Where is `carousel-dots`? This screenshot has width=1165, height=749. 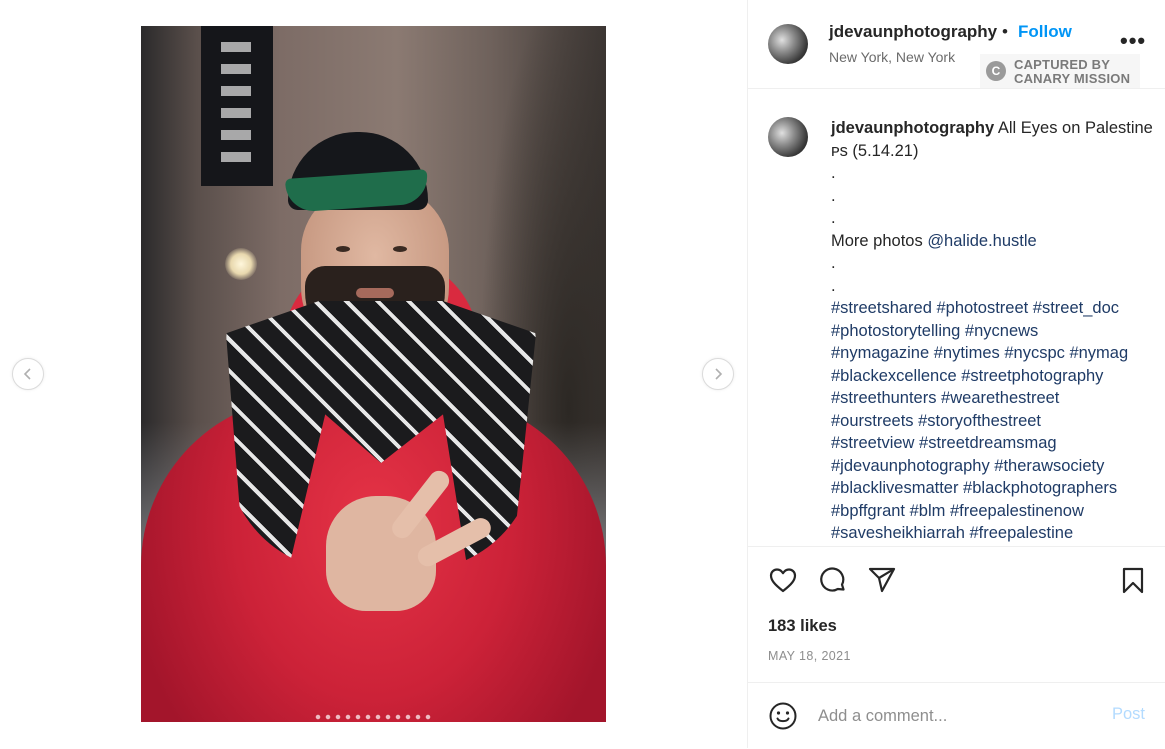
carousel-dots is located at coordinates (374, 717).